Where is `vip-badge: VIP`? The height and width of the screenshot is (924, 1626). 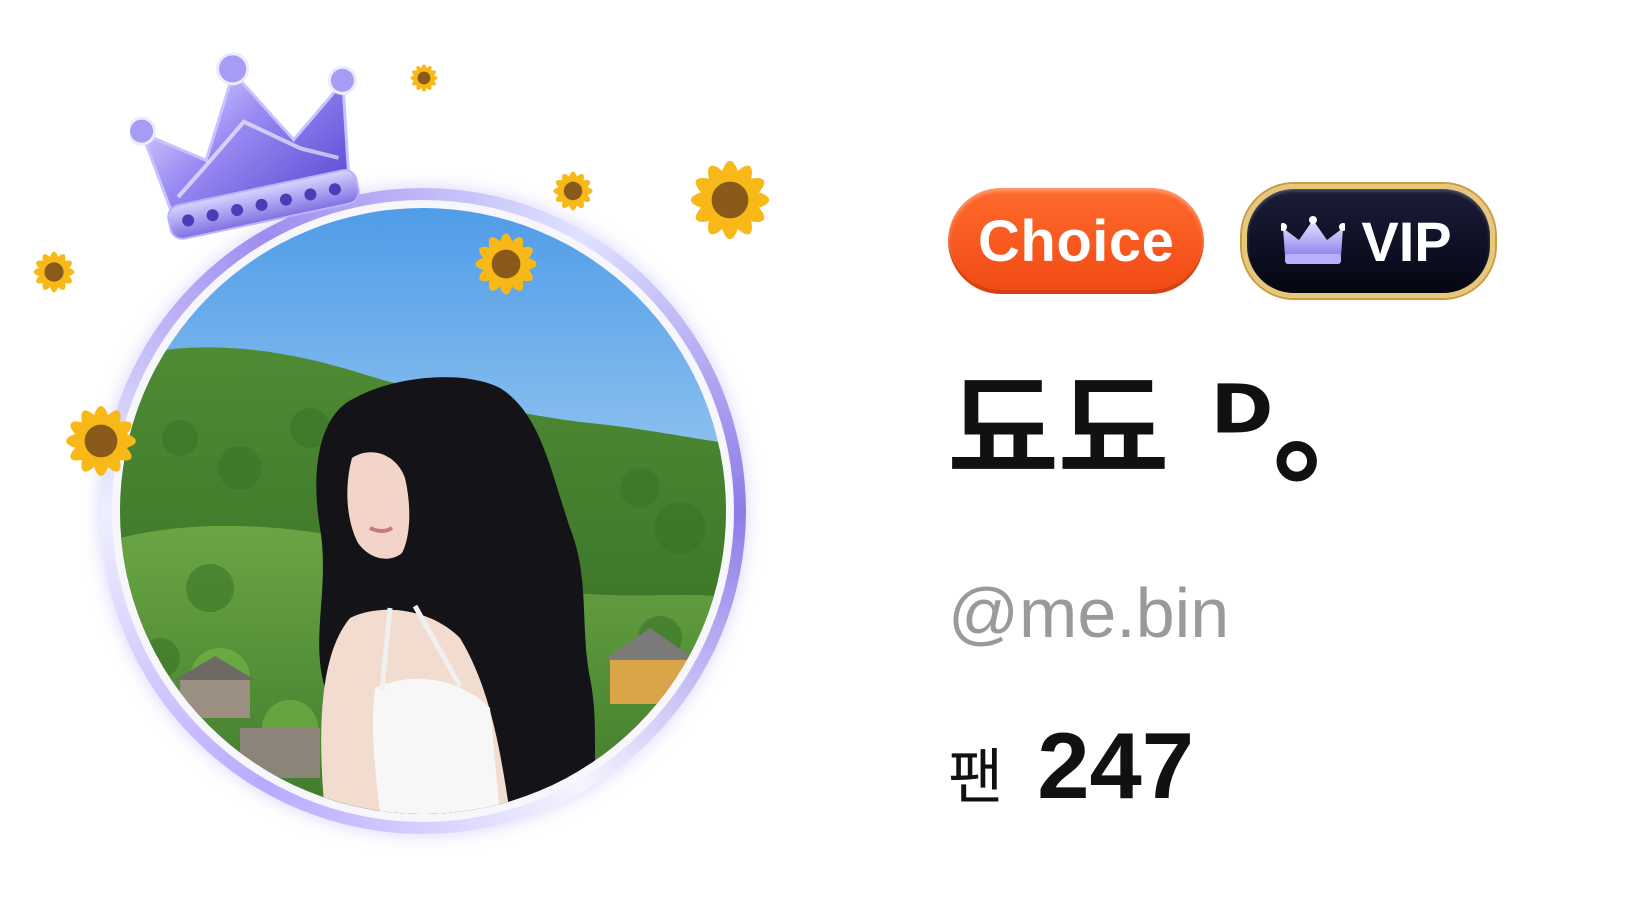
vip-badge: VIP is located at coordinates (1368, 241).